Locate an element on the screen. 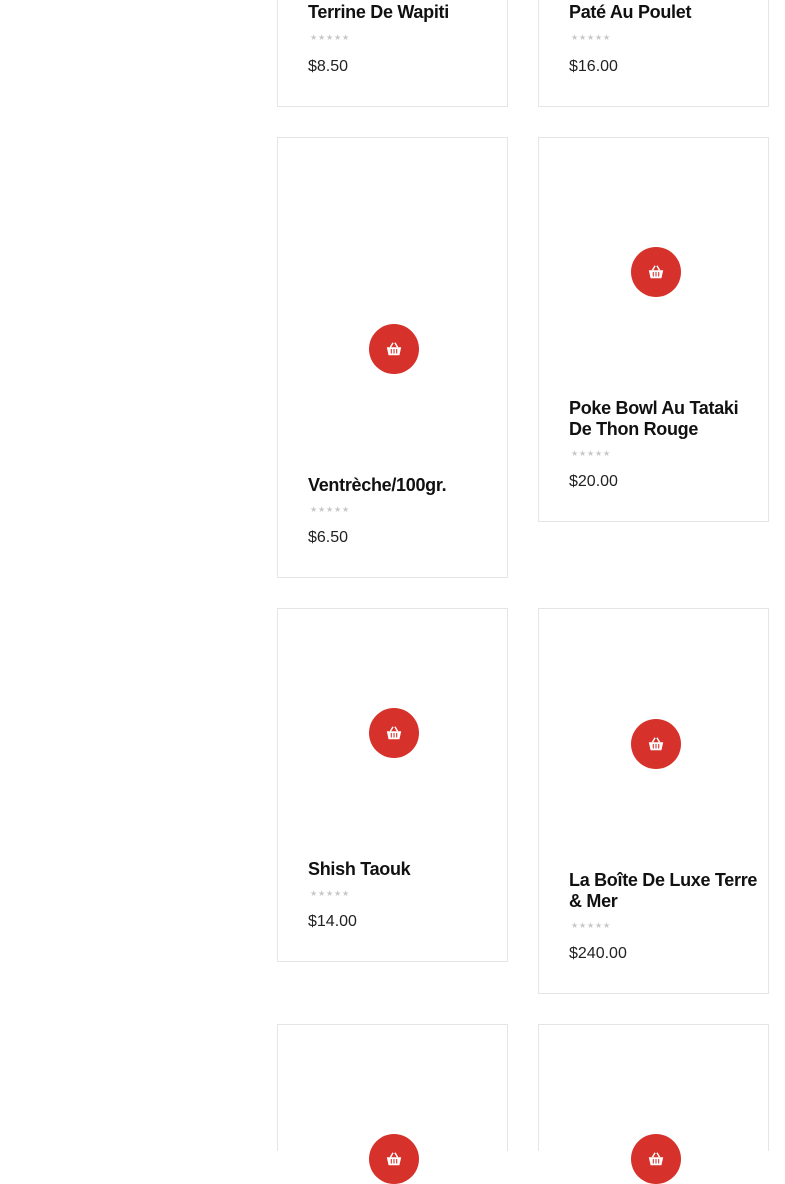 This screenshot has width=785, height=1184. product-price: $240.00 is located at coordinates (598, 953).